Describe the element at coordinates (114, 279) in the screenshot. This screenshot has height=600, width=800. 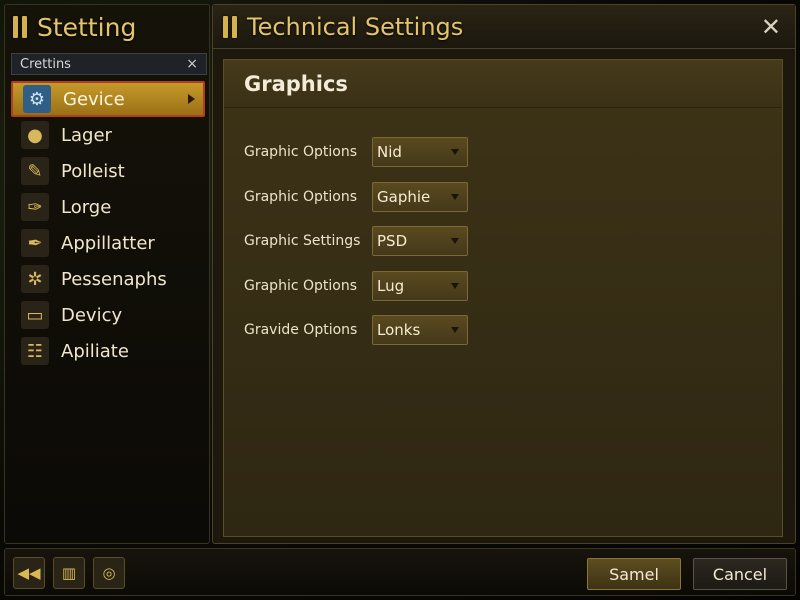
I see `sidebar-item-label: Pessenaphs` at that location.